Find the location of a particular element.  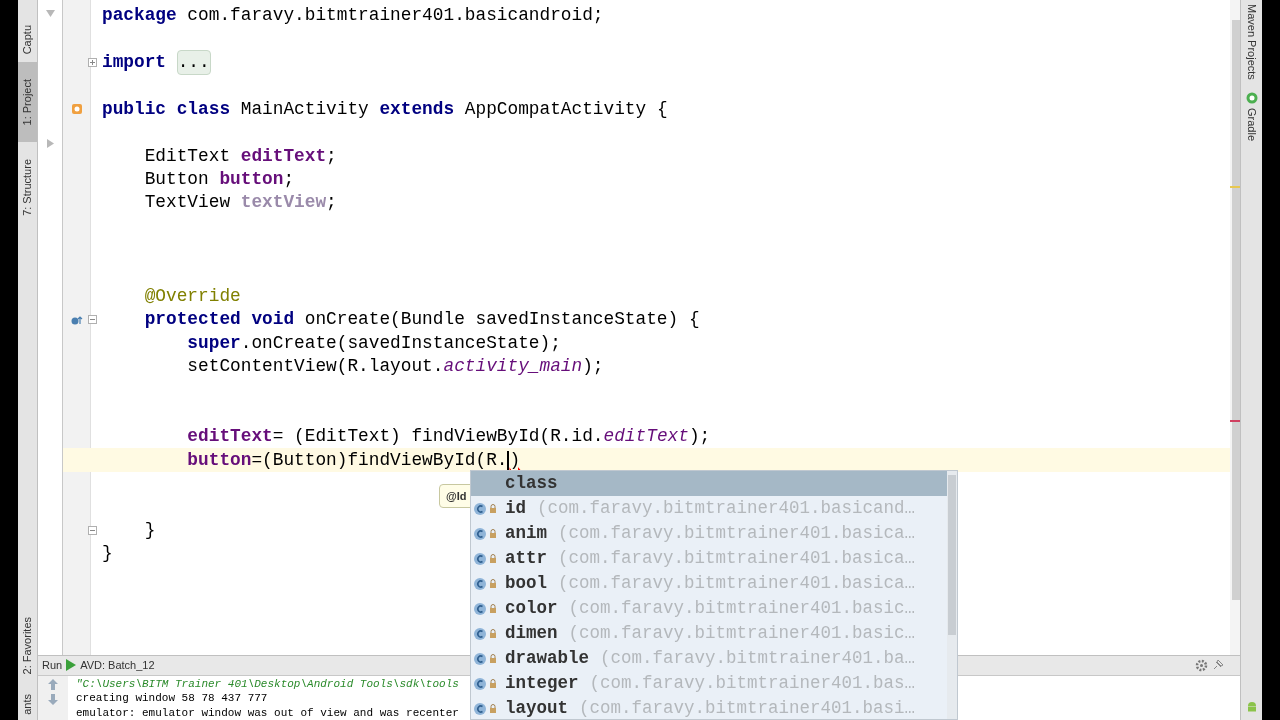

gradle-icon is located at coordinates (1251, 97).